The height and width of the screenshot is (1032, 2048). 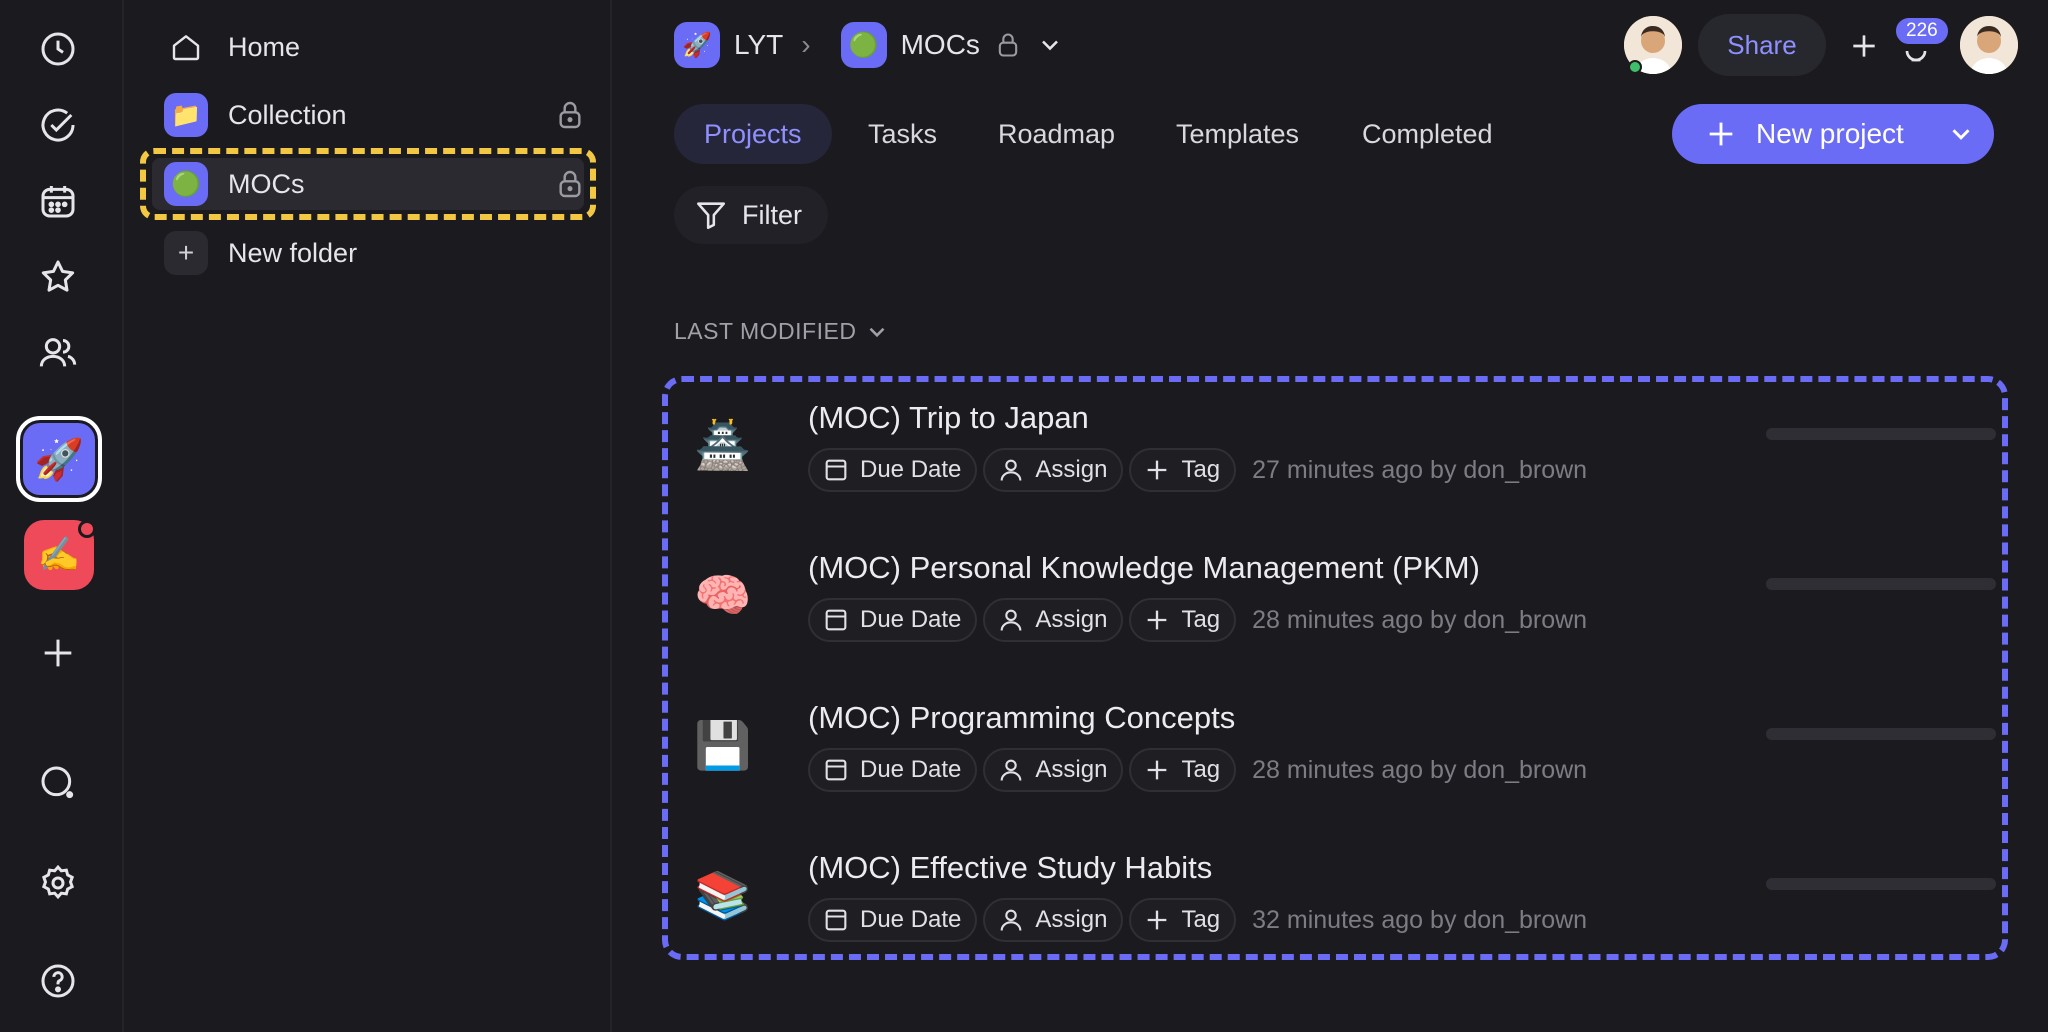 I want to click on users-icon, so click(x=58, y=353).